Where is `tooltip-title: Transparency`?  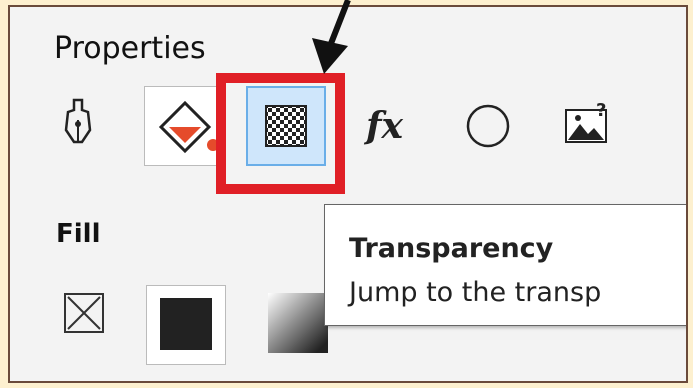 tooltip-title: Transparency is located at coordinates (451, 248).